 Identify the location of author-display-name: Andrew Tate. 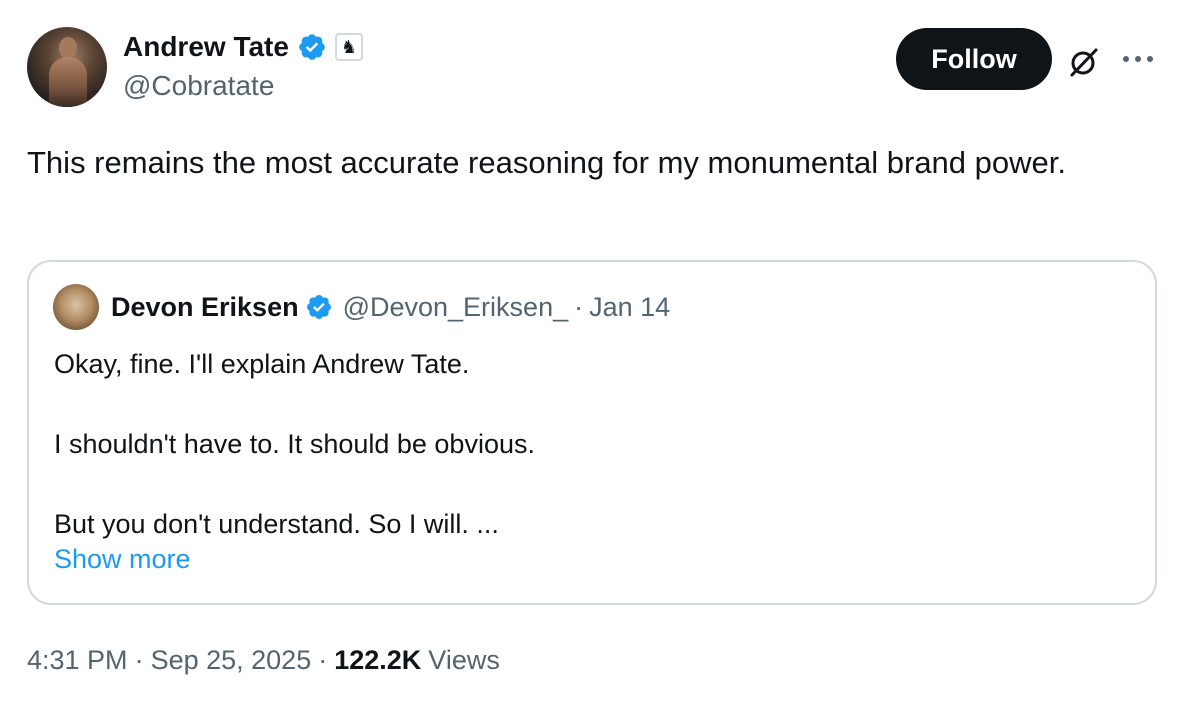
(206, 47).